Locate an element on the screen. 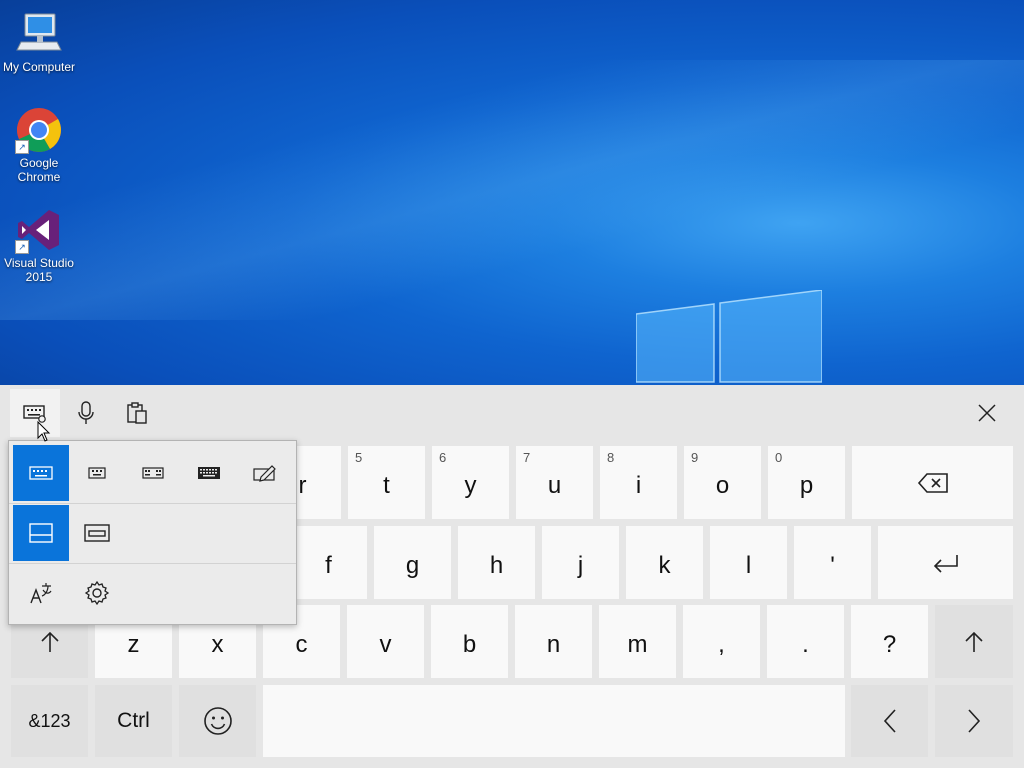  enter-key is located at coordinates (945, 562).